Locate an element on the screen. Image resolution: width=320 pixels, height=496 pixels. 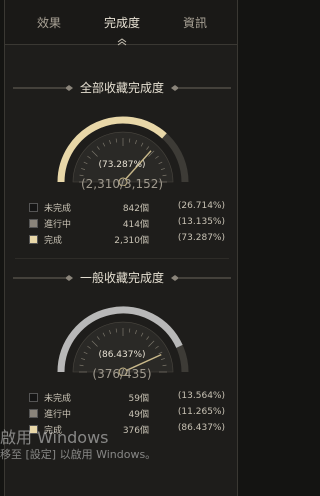
gauge-percent-general: (86.437%) is located at coordinates (122, 355).